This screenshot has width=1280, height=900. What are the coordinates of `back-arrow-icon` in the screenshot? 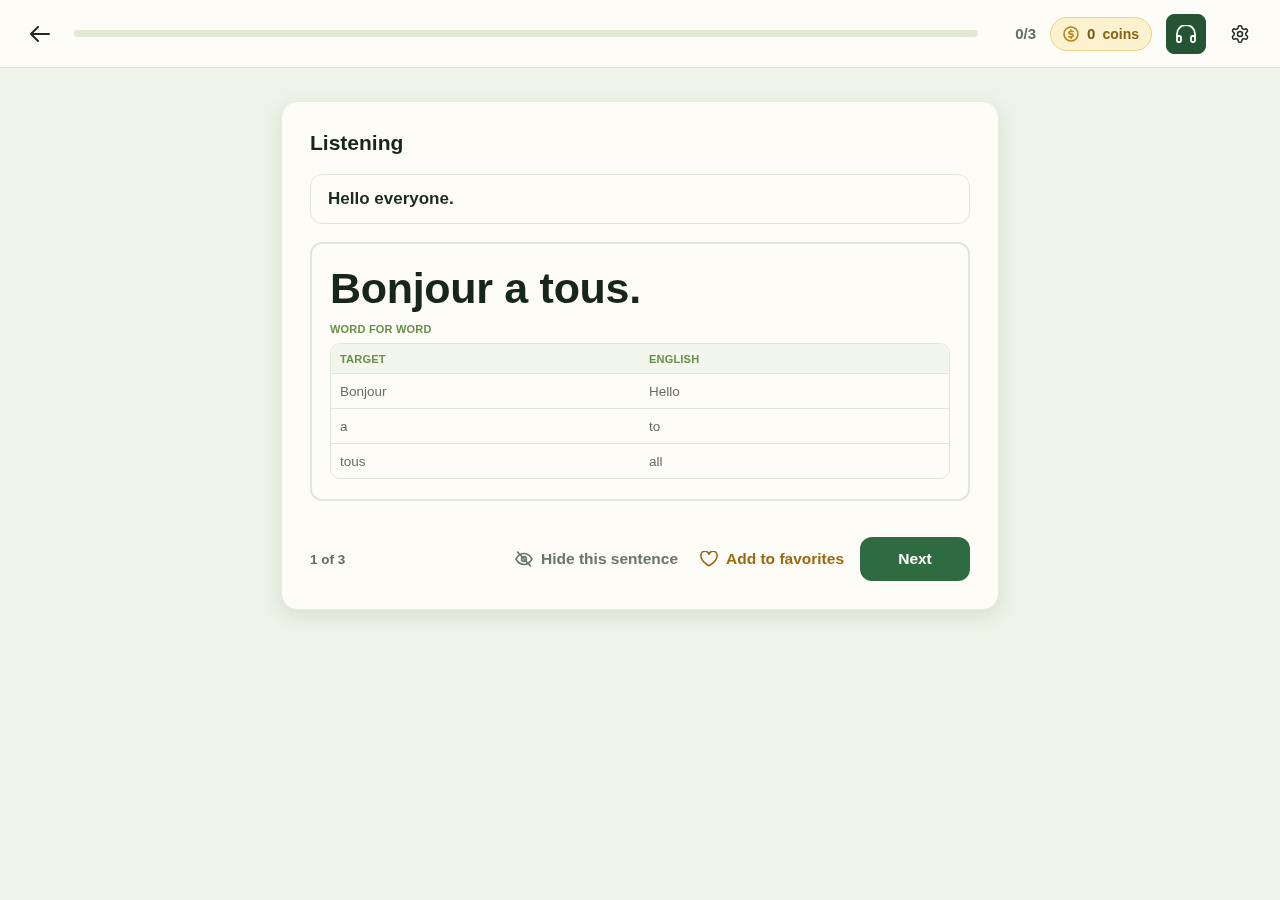 It's located at (40, 33).